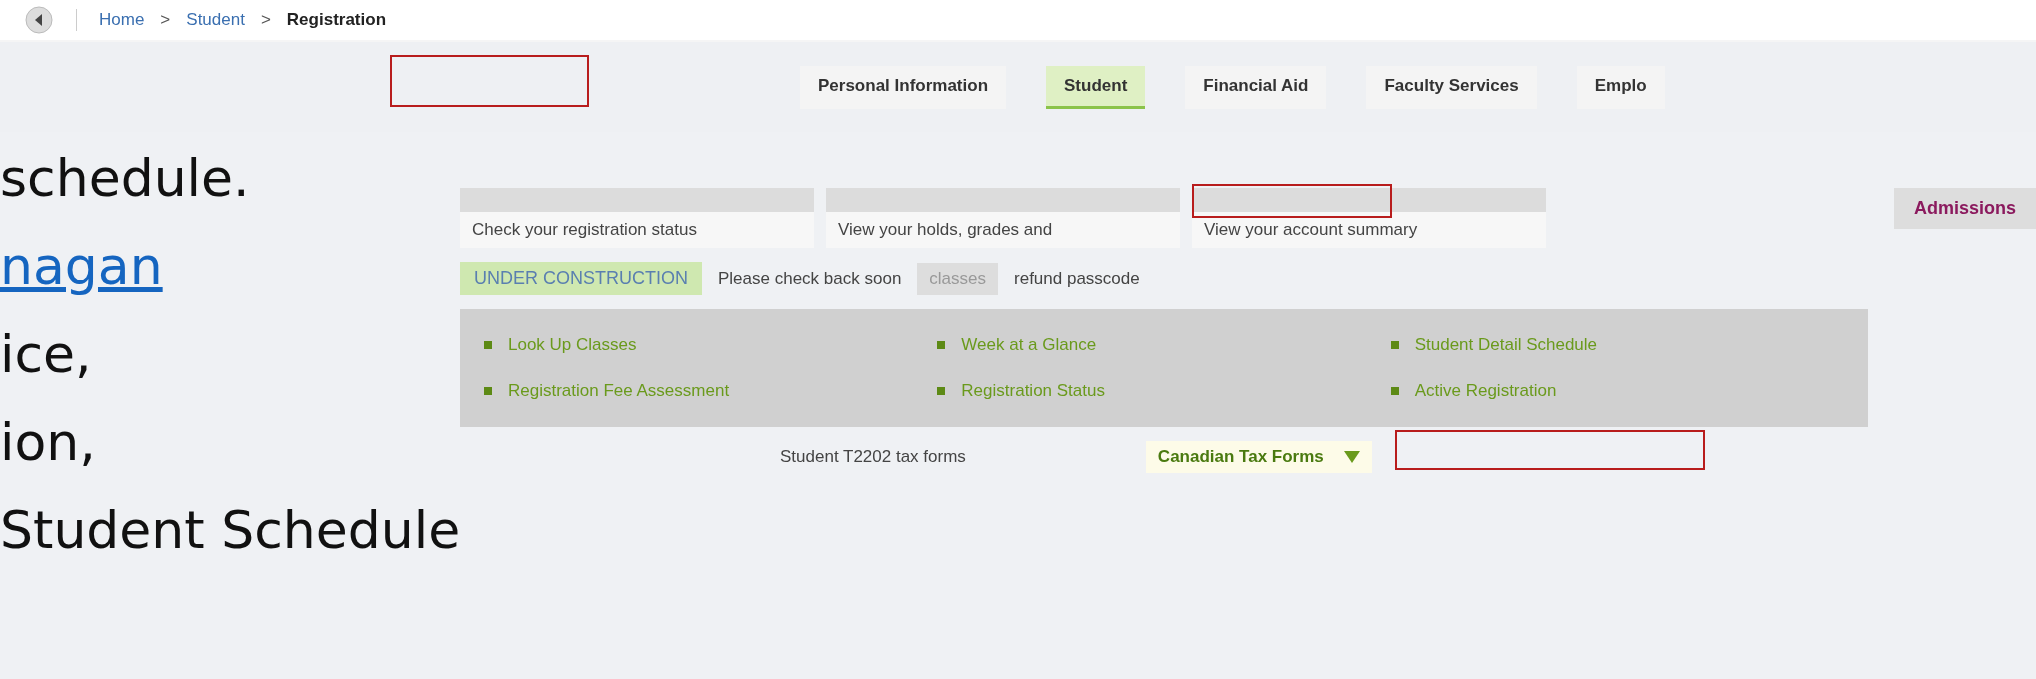 The width and height of the screenshot is (2036, 679). I want to click on breadcrumb-link: Student, so click(215, 20).